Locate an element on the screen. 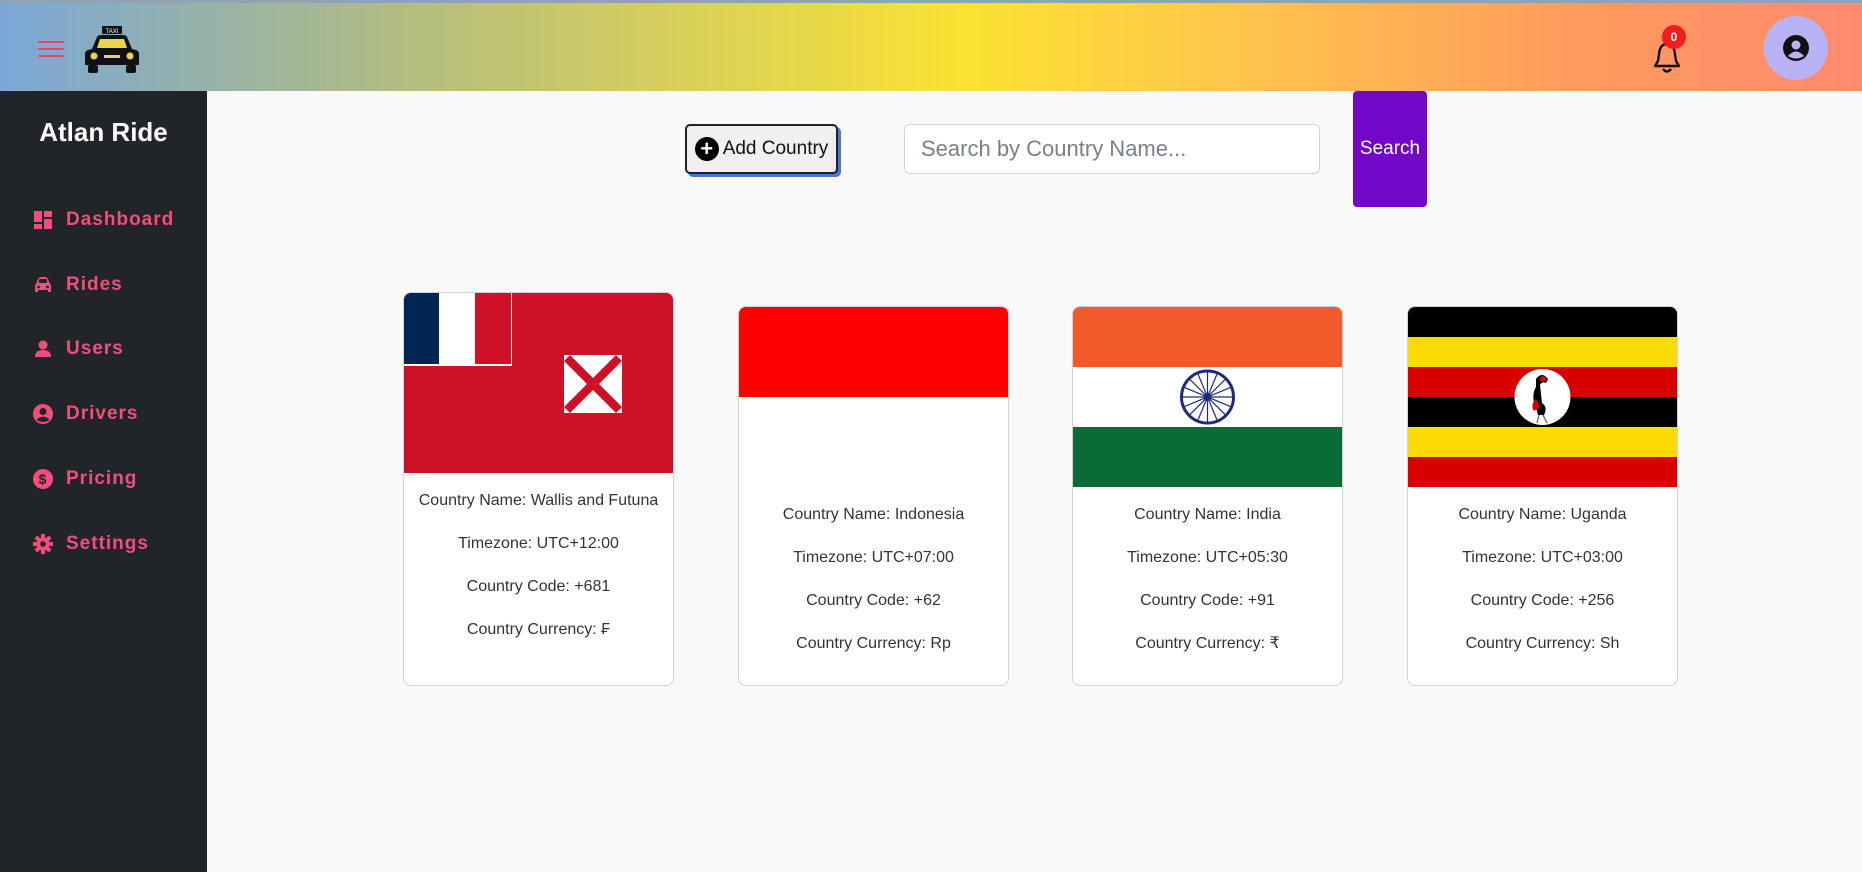 The height and width of the screenshot is (872, 1862). sidebar-item-label: Rides is located at coordinates (94, 284).